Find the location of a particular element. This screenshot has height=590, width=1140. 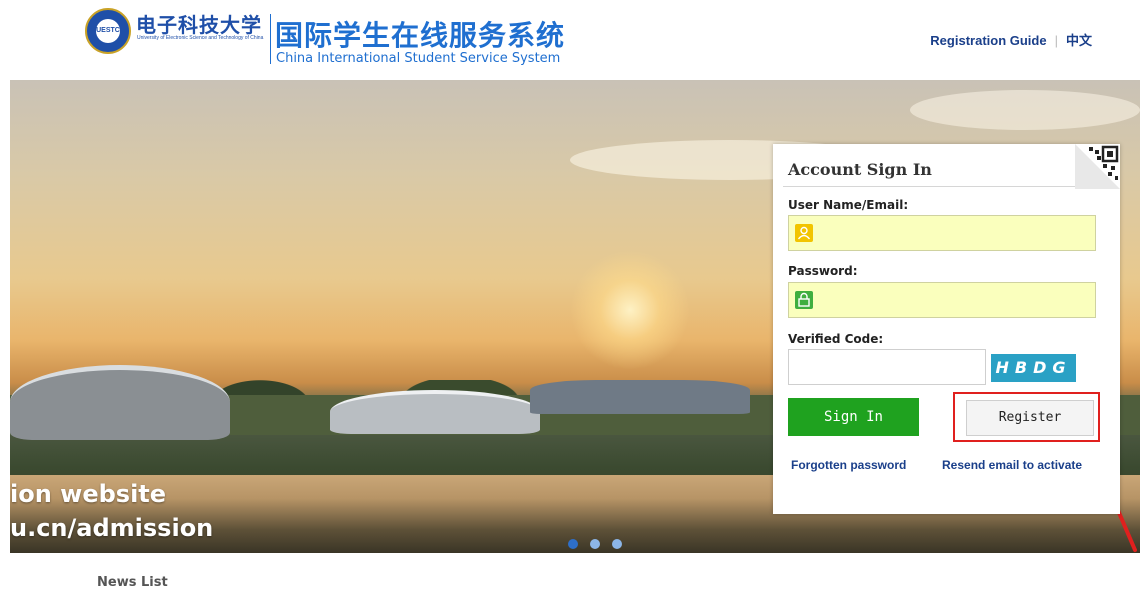

lock-icon is located at coordinates (804, 300).